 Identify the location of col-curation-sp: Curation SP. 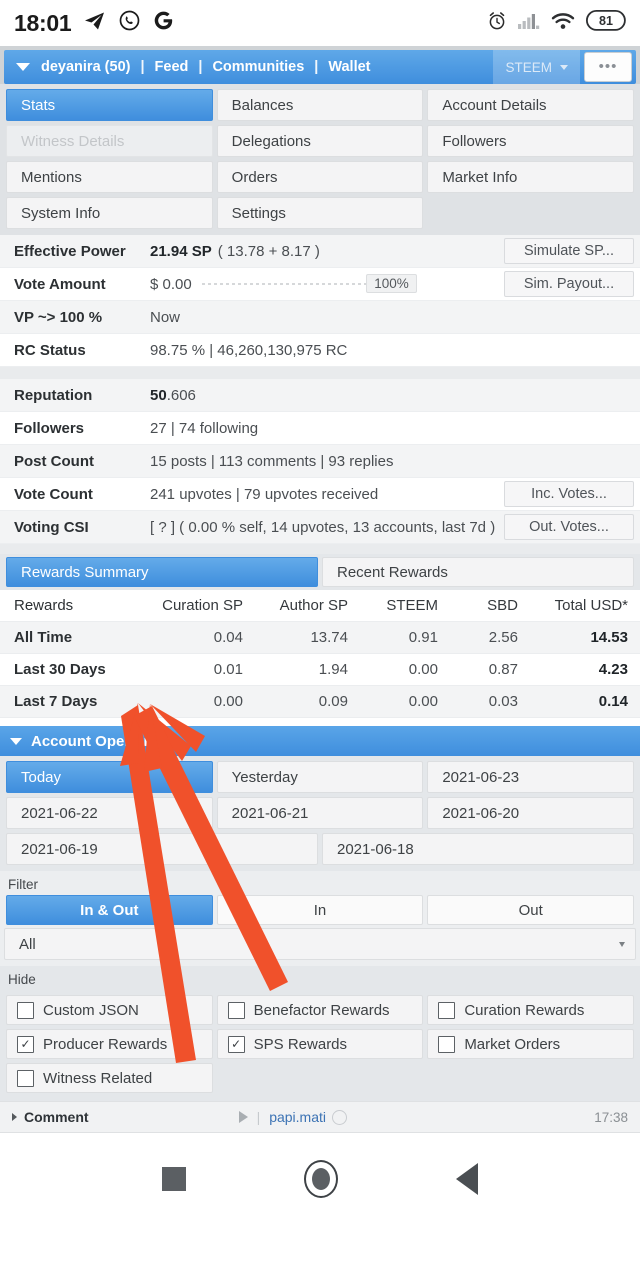
(202, 606).